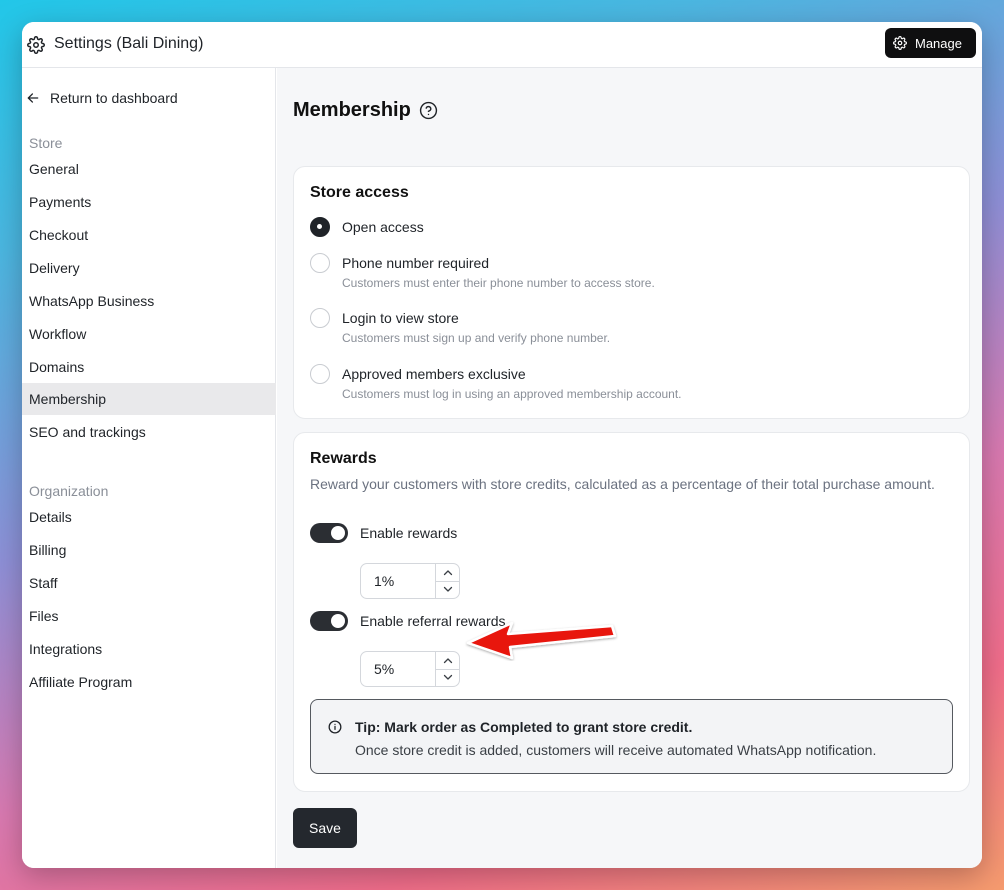 The width and height of the screenshot is (1004, 890). What do you see at coordinates (149, 649) in the screenshot?
I see `sidebar-item-integrations: Integrations` at bounding box center [149, 649].